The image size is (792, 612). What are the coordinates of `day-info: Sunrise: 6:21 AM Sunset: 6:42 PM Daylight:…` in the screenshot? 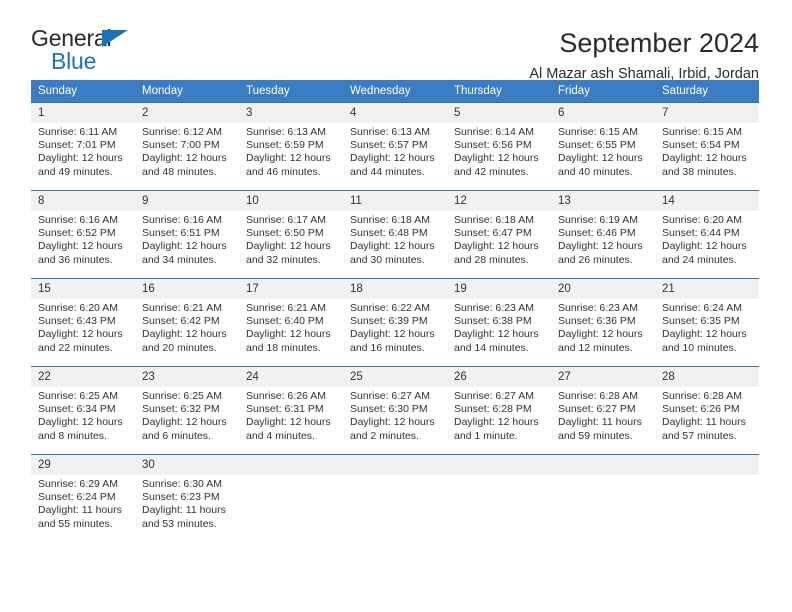 It's located at (187, 327).